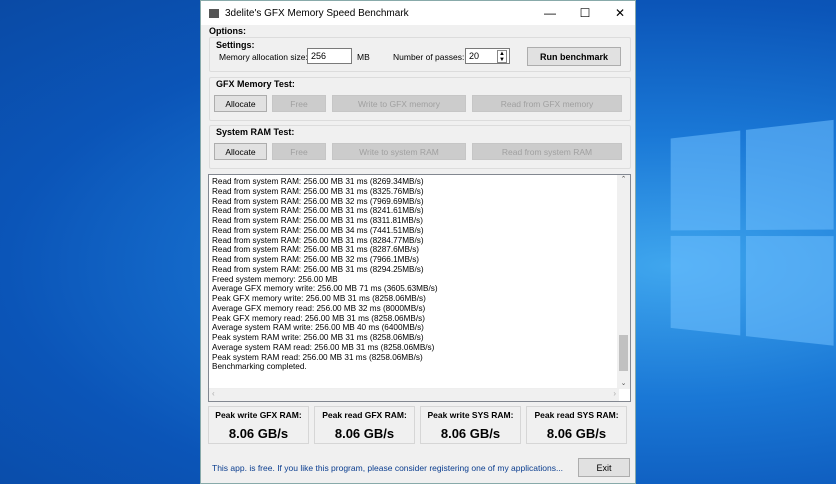 The width and height of the screenshot is (836, 484). I want to click on sys-allocate-button: Allocate, so click(240, 151).